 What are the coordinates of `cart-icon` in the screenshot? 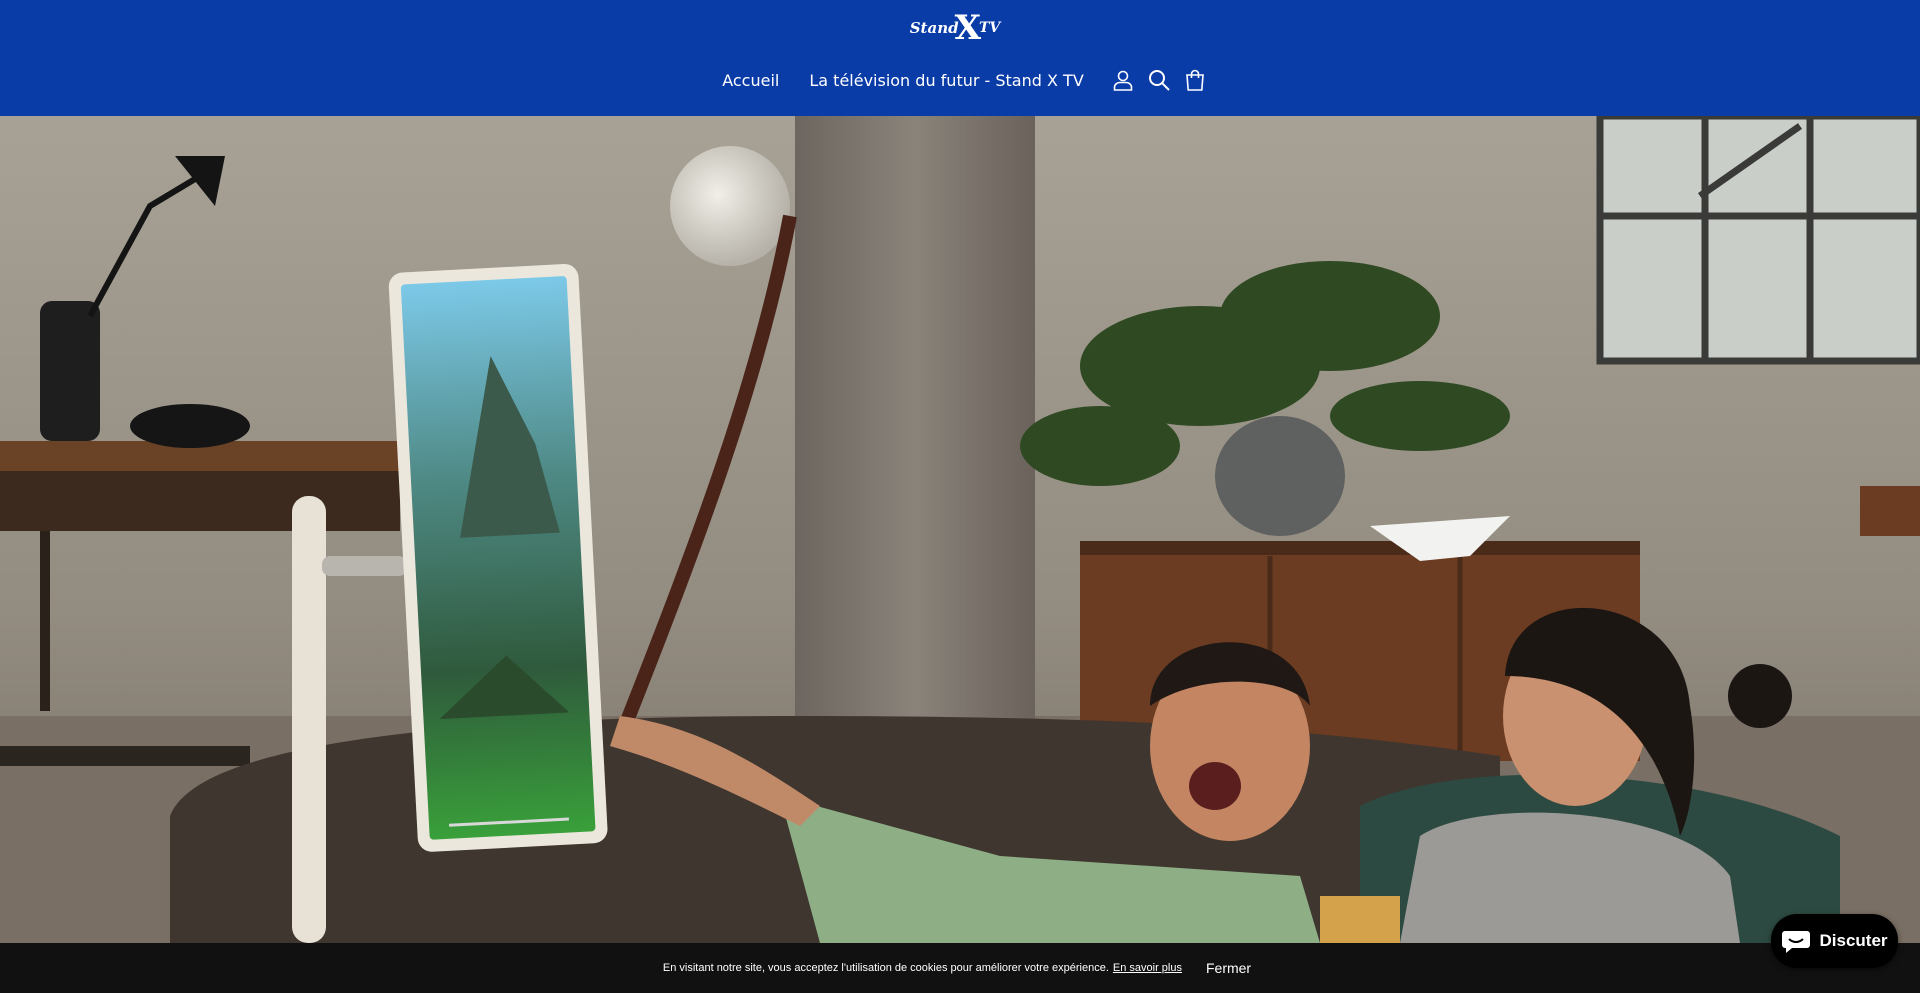 It's located at (1195, 80).